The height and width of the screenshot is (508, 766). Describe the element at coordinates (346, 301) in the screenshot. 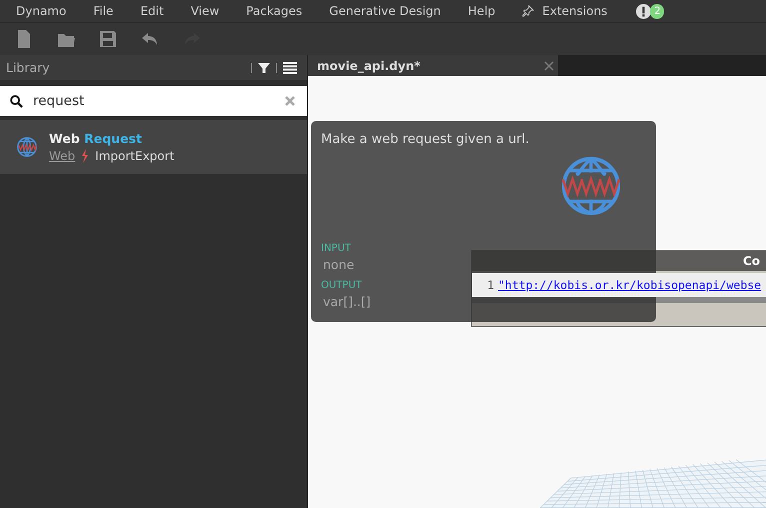

I see `output-value: var[]..[]` at that location.